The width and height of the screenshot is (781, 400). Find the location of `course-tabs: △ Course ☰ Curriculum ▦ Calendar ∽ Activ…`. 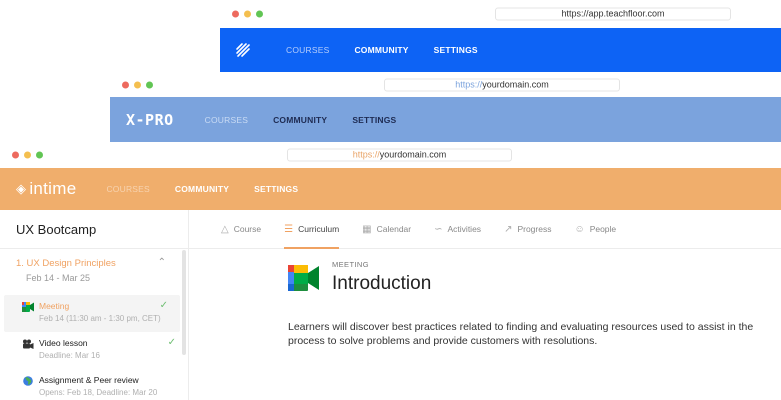

course-tabs: △ Course ☰ Curriculum ▦ Calendar ∽ Activ… is located at coordinates (485, 229).